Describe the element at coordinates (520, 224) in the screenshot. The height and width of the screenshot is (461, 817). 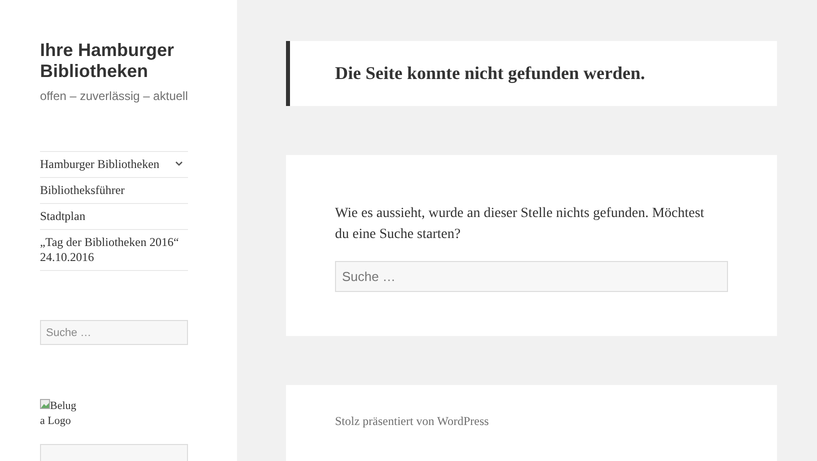
I see `message-text: Wie es aussieht, wurde an dieser Stelle nichts gefunden. Möchtest du eine Suche starten?` at that location.